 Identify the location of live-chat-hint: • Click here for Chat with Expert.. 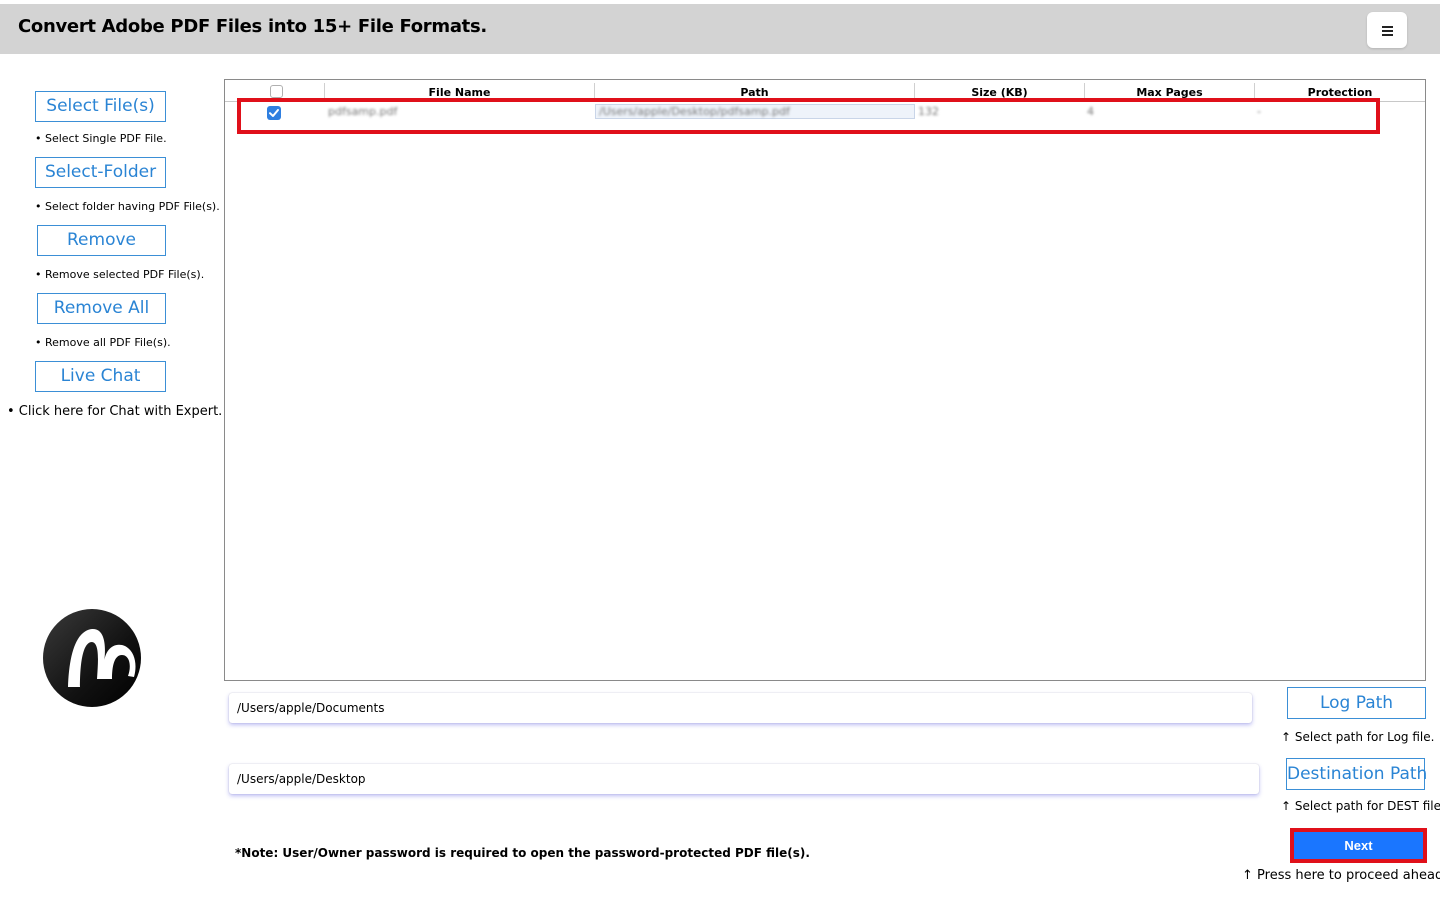
(115, 411).